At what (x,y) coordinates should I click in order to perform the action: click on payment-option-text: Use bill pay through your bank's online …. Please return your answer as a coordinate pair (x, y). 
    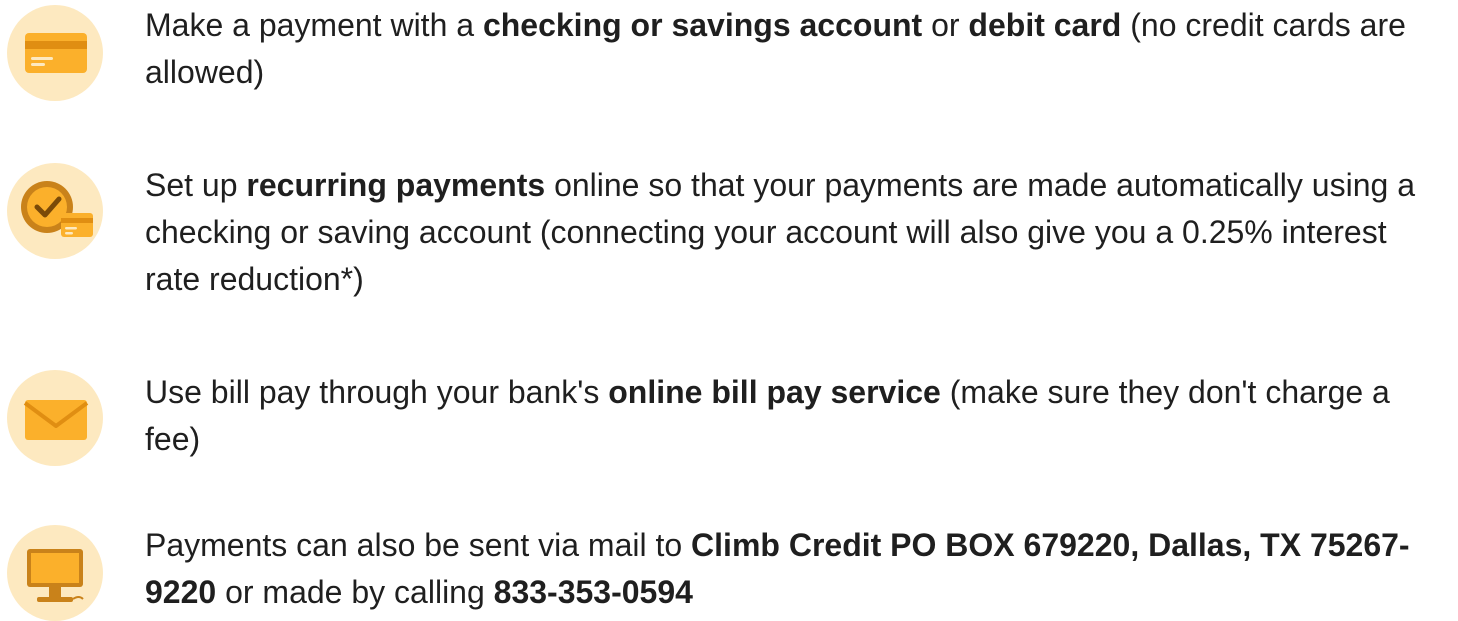
    Looking at the image, I should click on (790, 416).